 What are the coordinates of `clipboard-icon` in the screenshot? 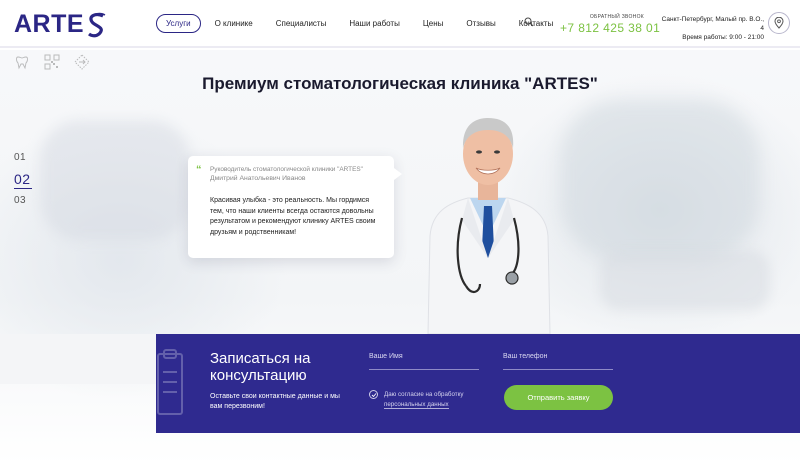 It's located at (170, 382).